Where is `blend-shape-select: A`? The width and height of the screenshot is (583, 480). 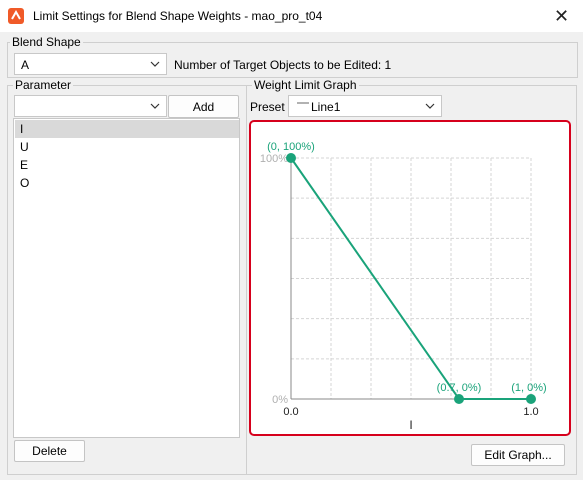
blend-shape-select: A is located at coordinates (90, 64).